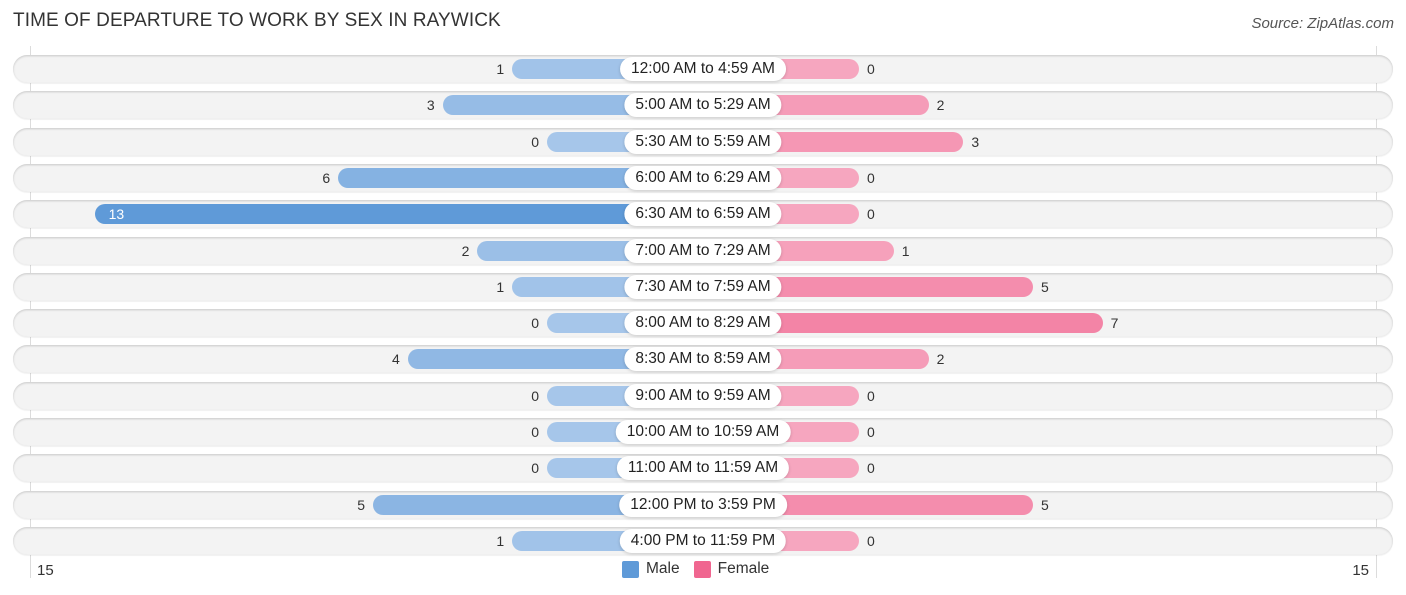  I want to click on value-label-male: 5, so click(361, 504).